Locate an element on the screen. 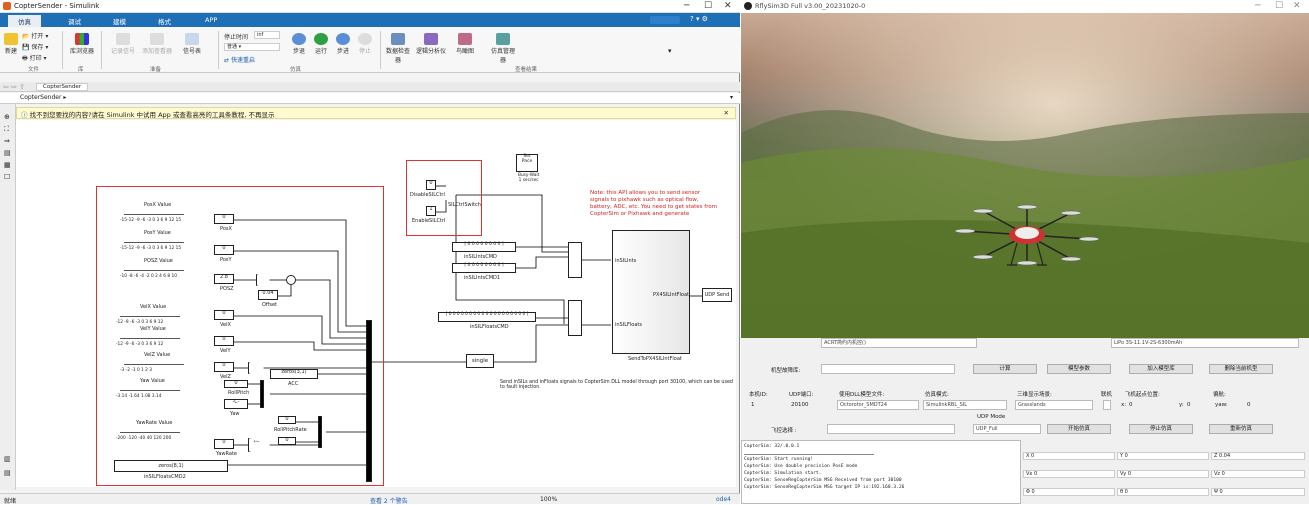 This screenshot has height=505, width=1309. fault-lib-select is located at coordinates (888, 369).